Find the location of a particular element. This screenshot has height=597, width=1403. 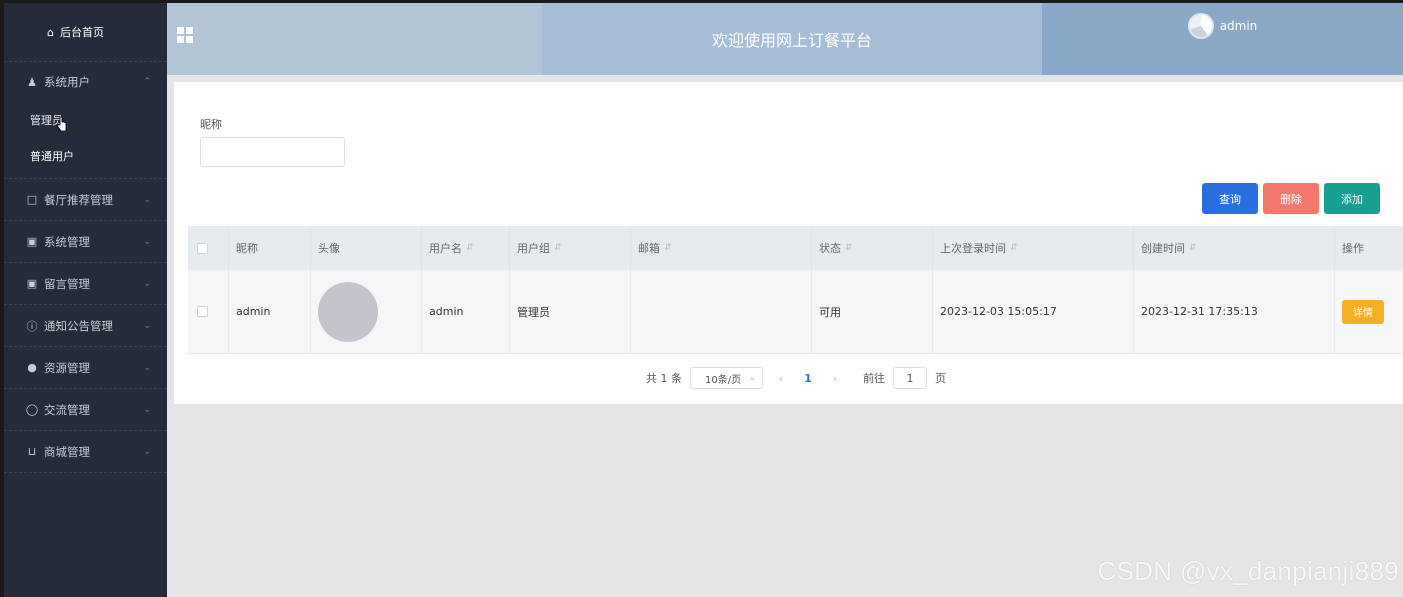

sidebar-group-system-users: ♟ 系统用户 ⌃ 管理员 普通用户 is located at coordinates (85, 120).